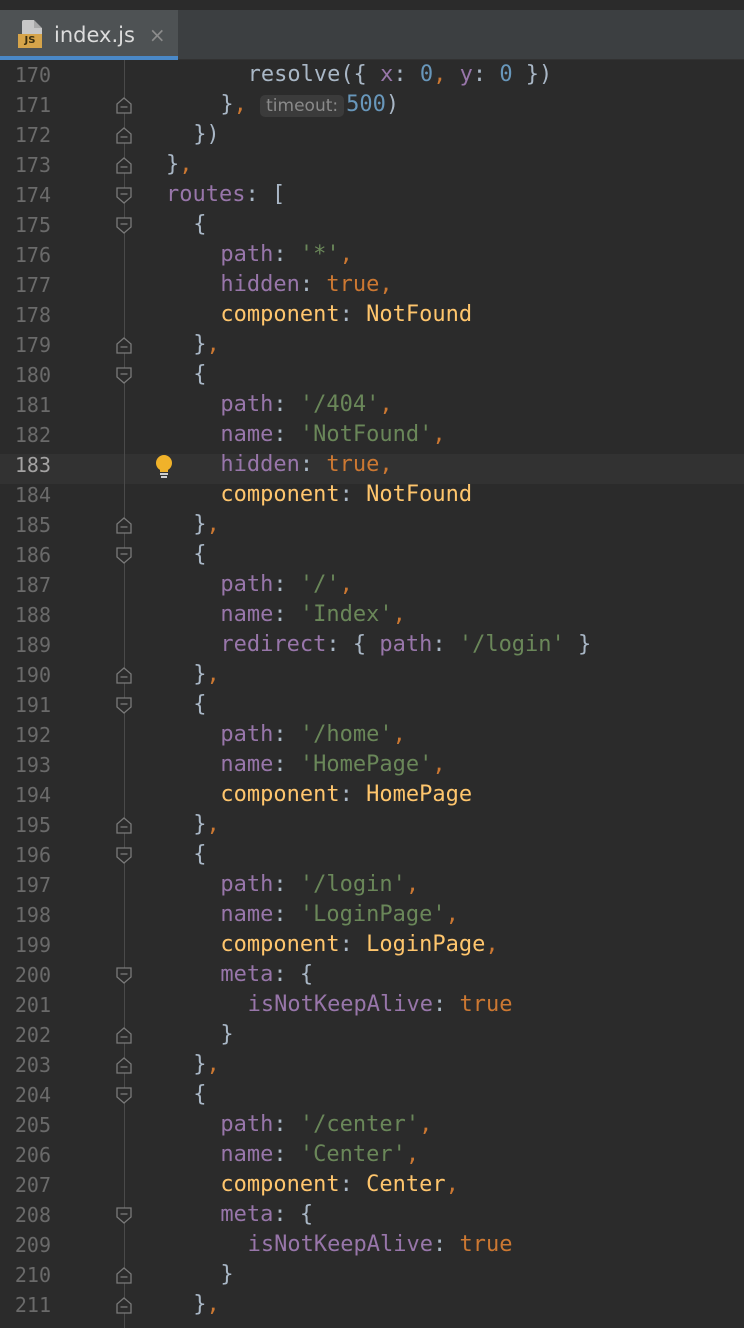  I want to click on code-line: 206 name: 'Center',, so click(372, 1155).